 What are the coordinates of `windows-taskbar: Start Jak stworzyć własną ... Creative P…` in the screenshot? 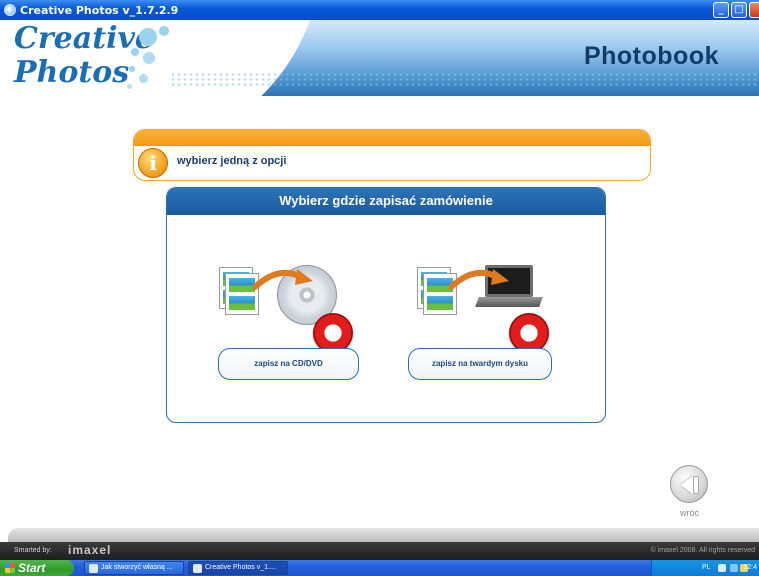 It's located at (379, 568).